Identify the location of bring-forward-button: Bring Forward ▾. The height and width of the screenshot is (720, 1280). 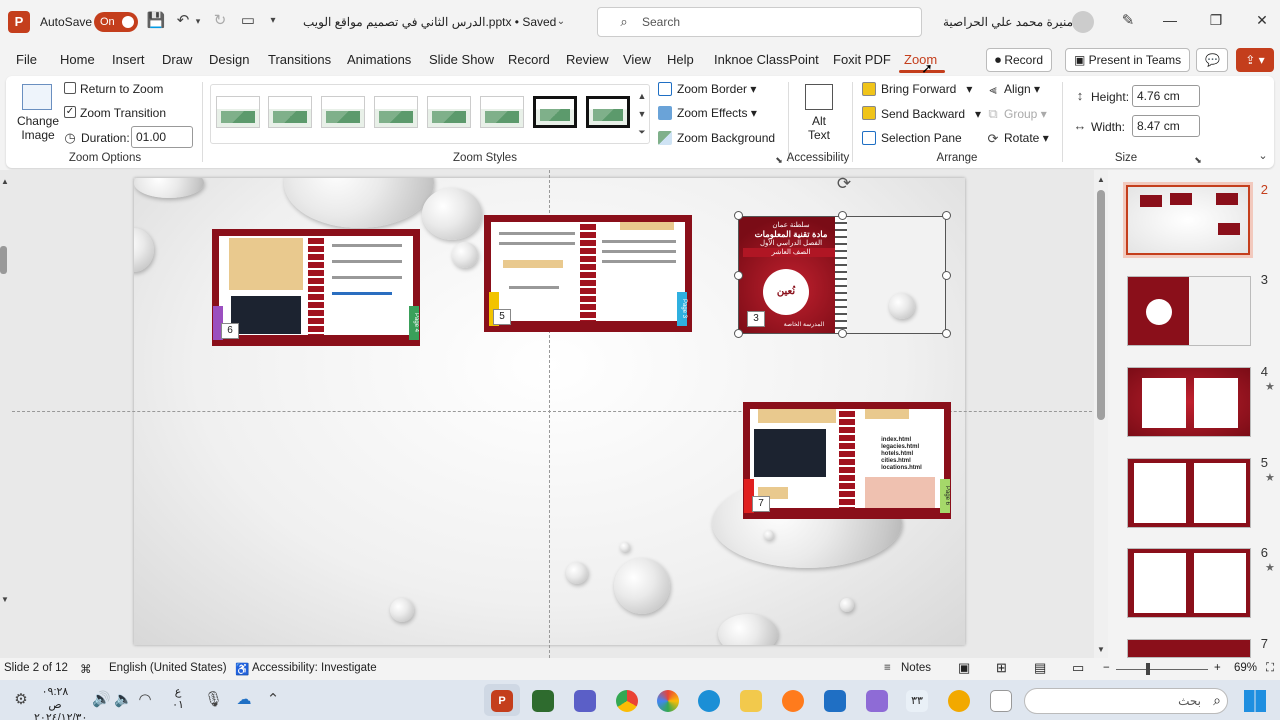
(926, 89).